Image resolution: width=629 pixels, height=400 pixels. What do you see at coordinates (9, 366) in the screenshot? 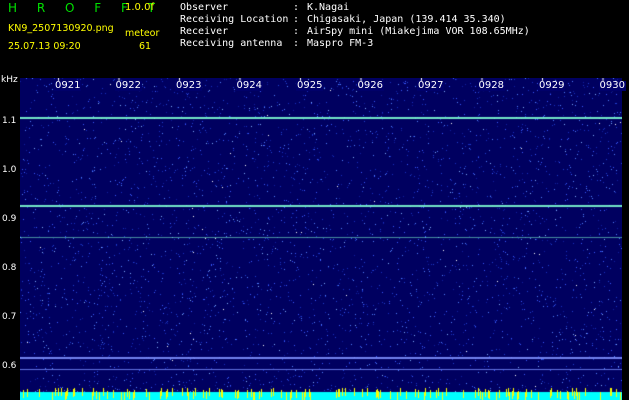
I see `y-tick-label: 0.6` at bounding box center [9, 366].